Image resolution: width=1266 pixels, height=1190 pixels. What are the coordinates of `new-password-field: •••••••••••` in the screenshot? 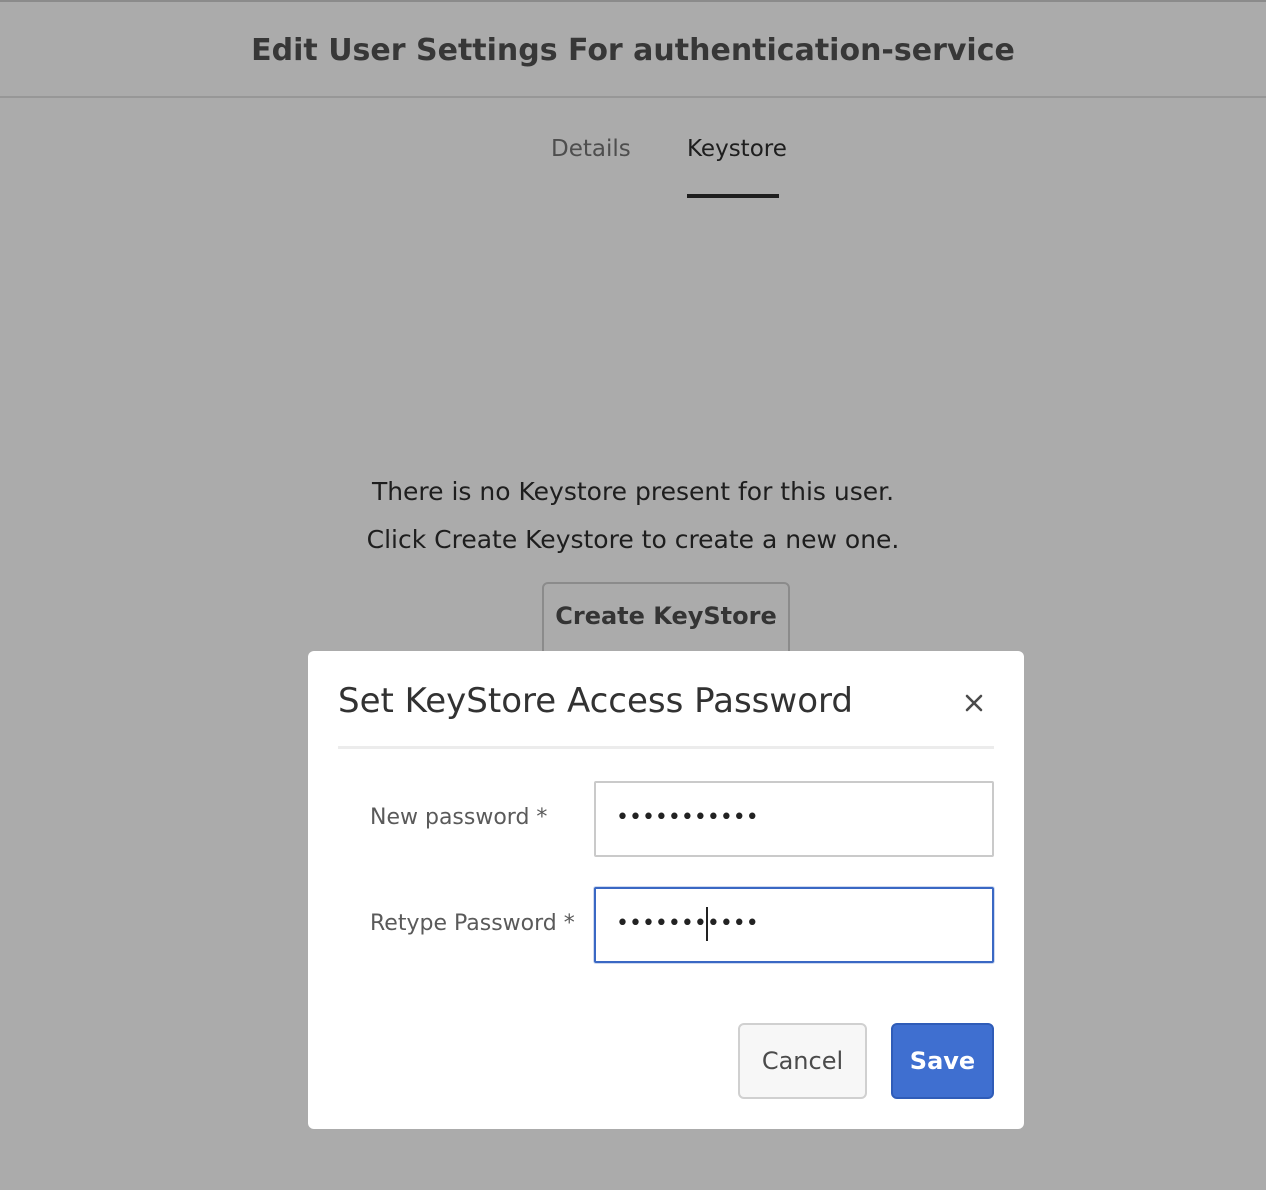 It's located at (794, 819).